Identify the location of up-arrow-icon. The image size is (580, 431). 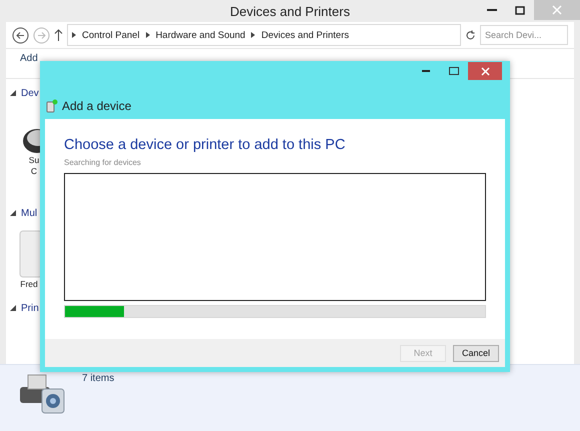
(58, 35).